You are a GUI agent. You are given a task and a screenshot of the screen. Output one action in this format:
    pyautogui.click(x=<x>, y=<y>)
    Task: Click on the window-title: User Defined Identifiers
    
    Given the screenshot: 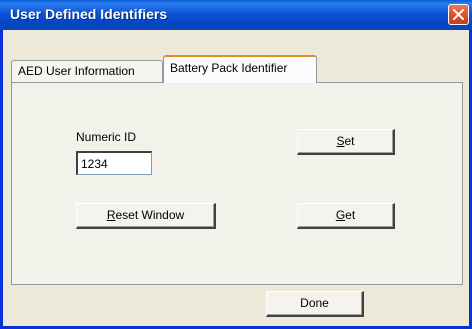 What is the action you would take?
    pyautogui.click(x=89, y=14)
    